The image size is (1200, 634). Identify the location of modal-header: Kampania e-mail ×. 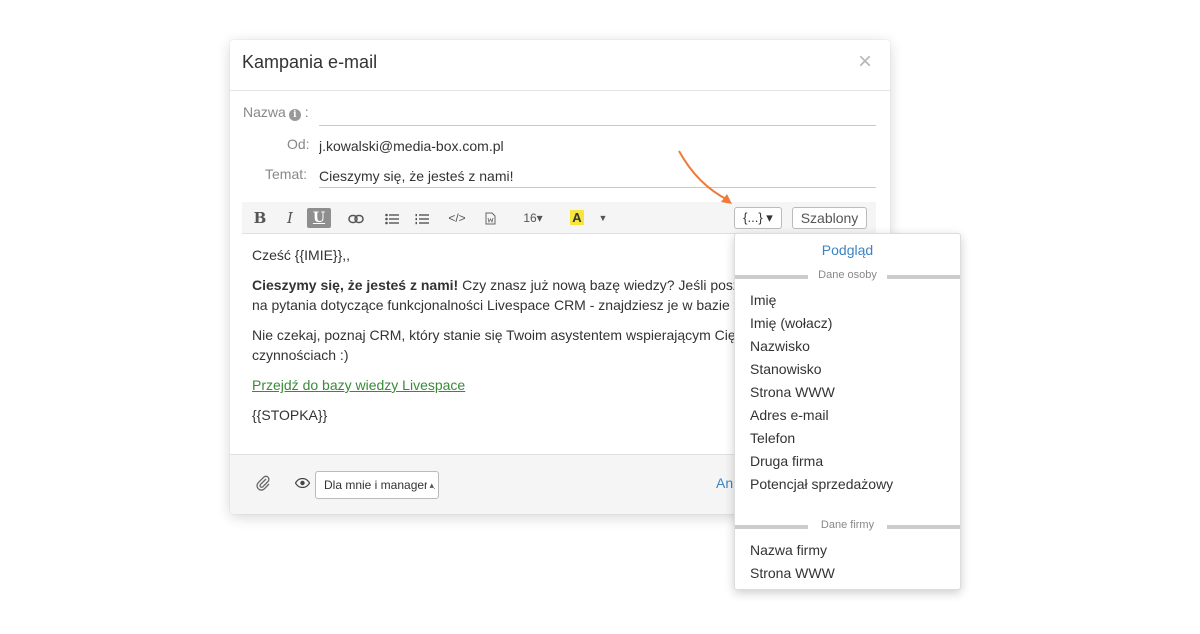
(560, 65).